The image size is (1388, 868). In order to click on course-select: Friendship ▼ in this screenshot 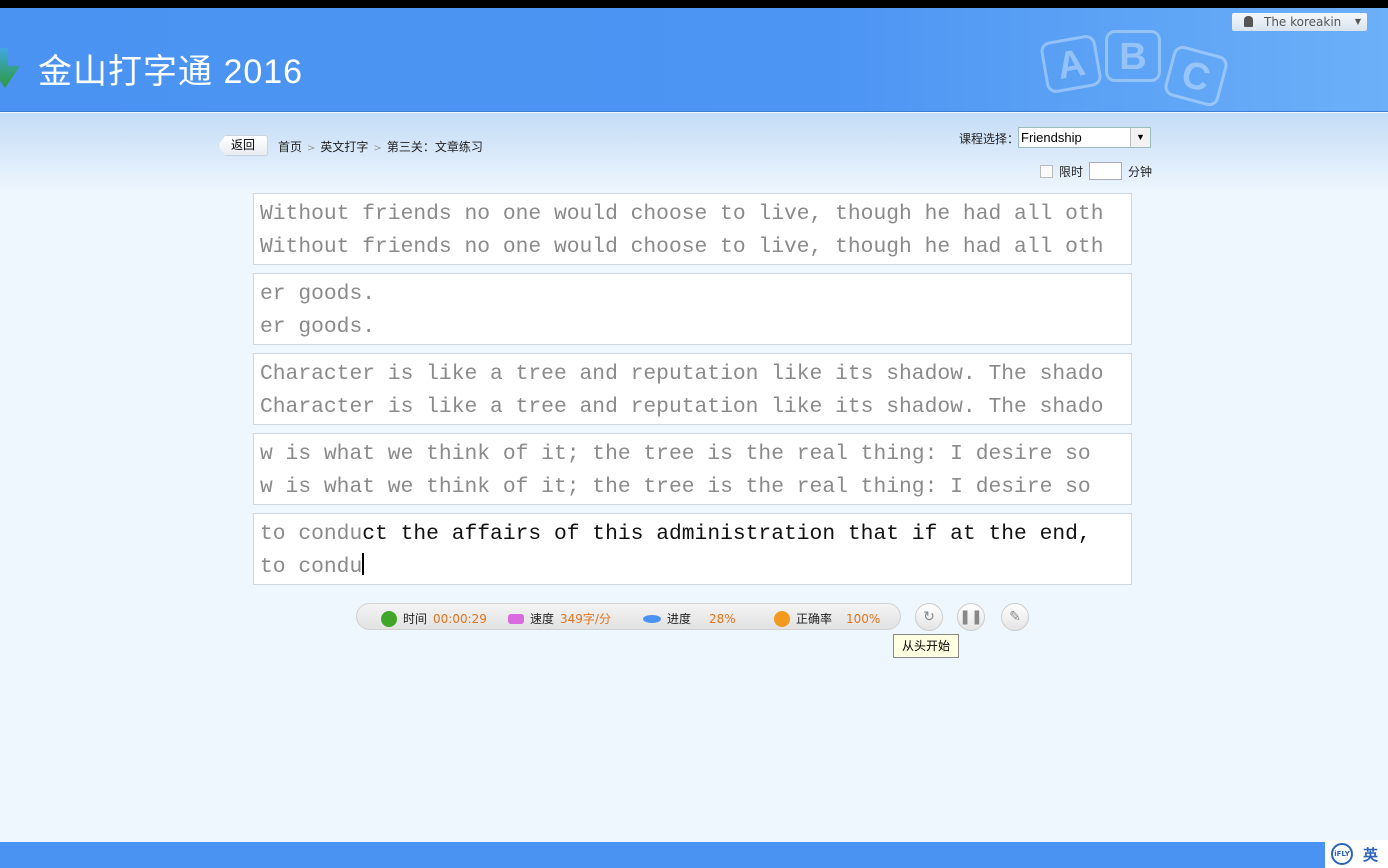, I will do `click(1084, 137)`.